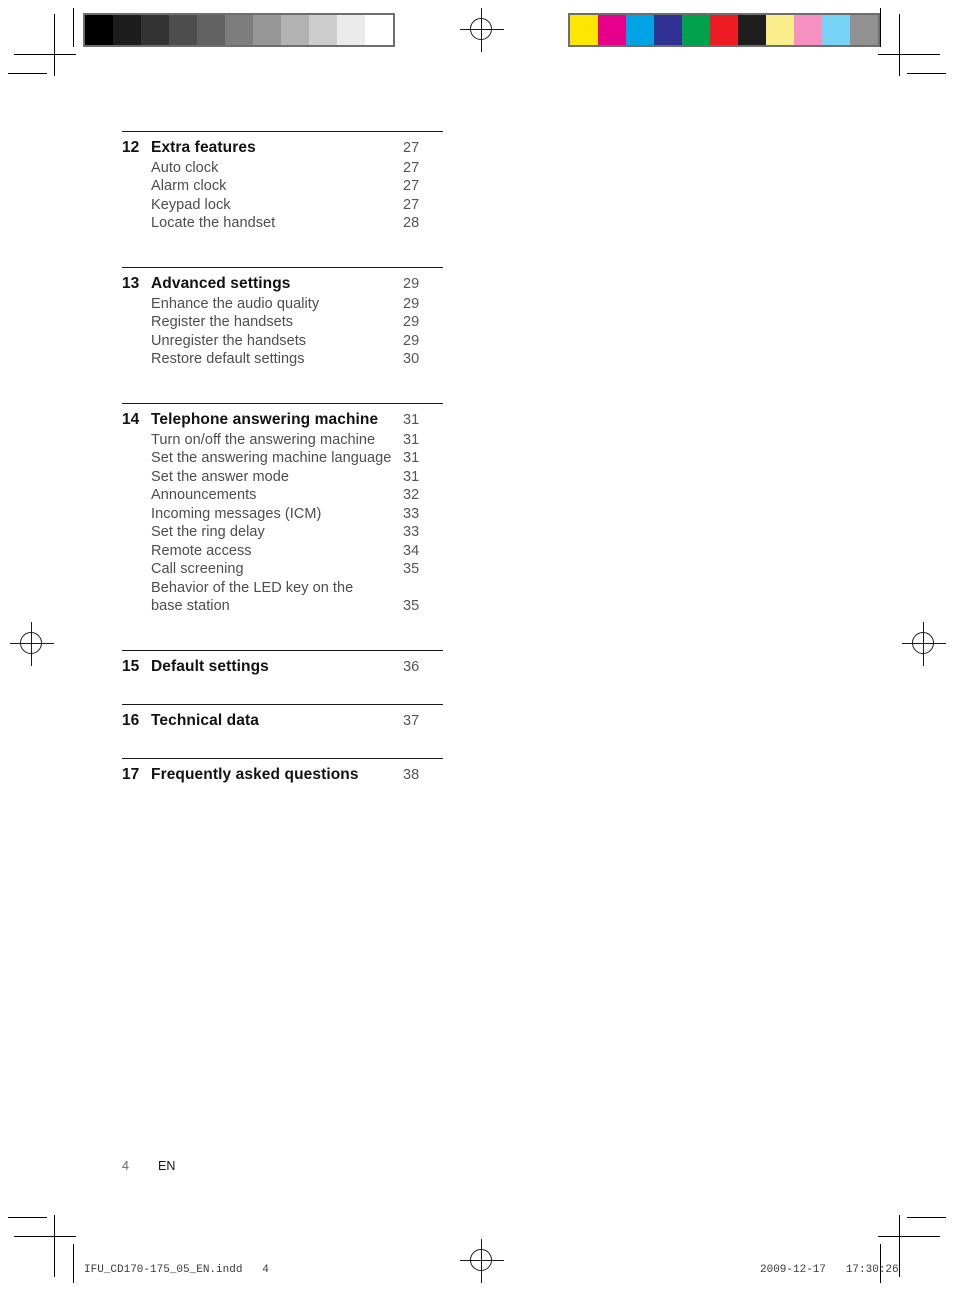  Describe the element at coordinates (282, 304) in the screenshot. I see `toc-entry: Enhance the audio quality 29` at that location.